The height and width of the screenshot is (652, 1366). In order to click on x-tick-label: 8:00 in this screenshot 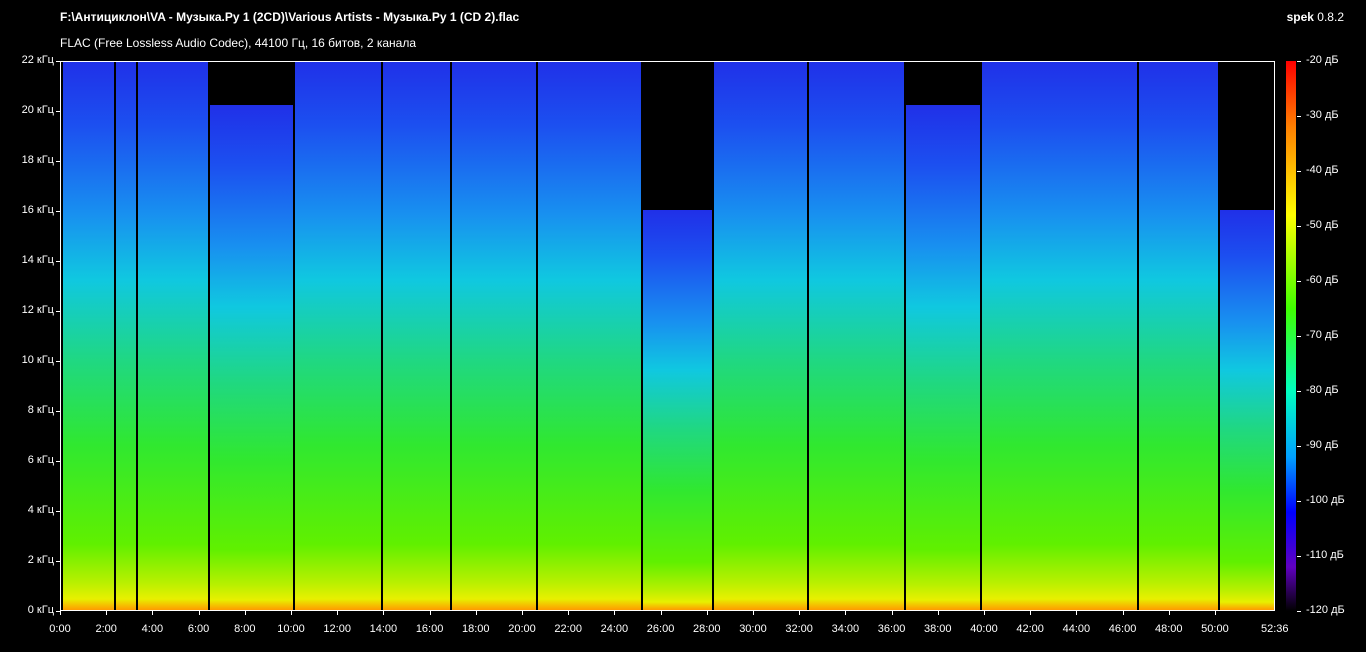, I will do `click(245, 629)`.